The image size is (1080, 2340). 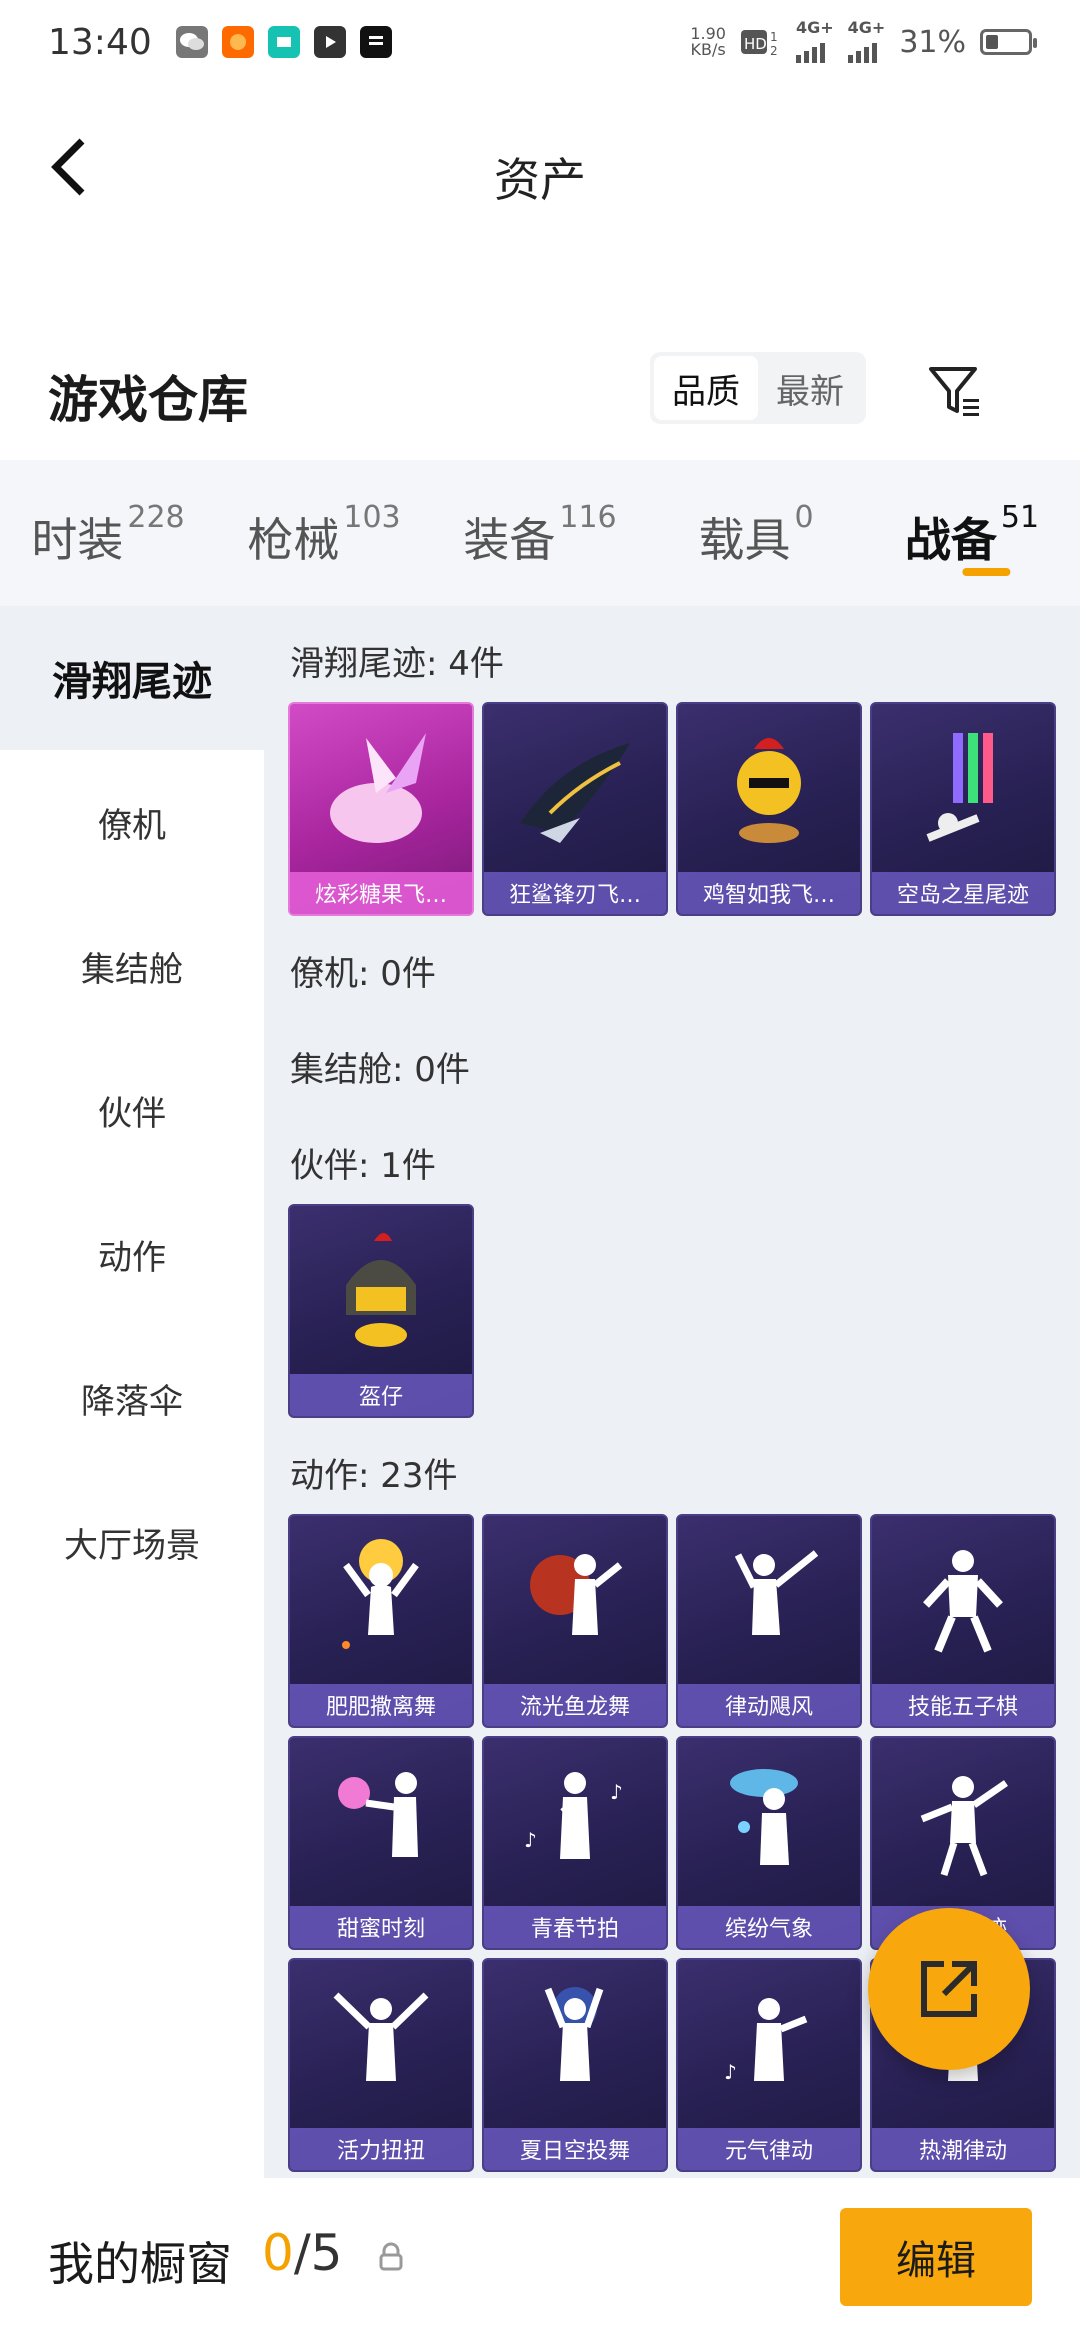 I want to click on sidebar-item-wingman: 僚机, so click(x=132, y=822).